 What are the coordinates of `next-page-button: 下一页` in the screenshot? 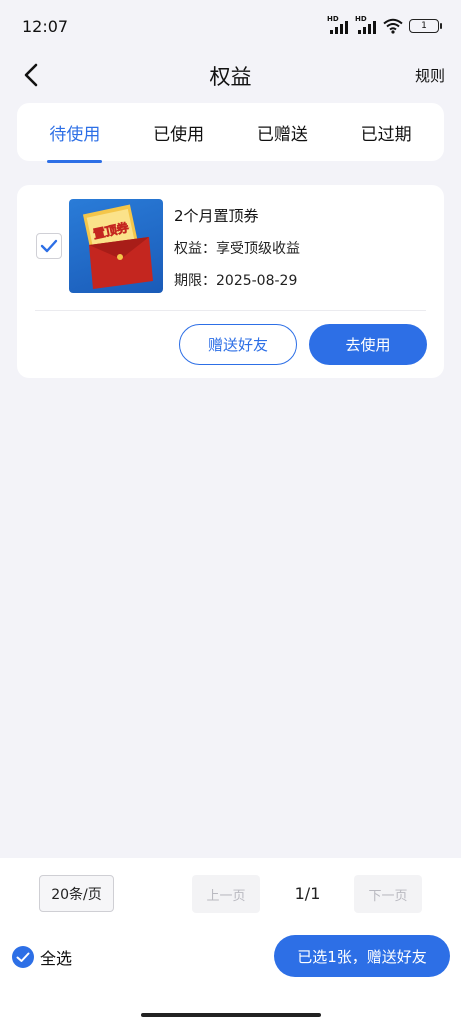 It's located at (388, 894).